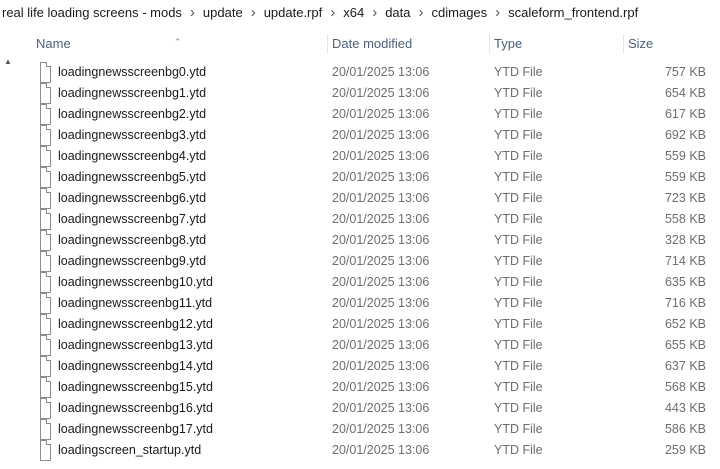 The width and height of the screenshot is (720, 469). I want to click on column-header-size: Size, so click(672, 44).